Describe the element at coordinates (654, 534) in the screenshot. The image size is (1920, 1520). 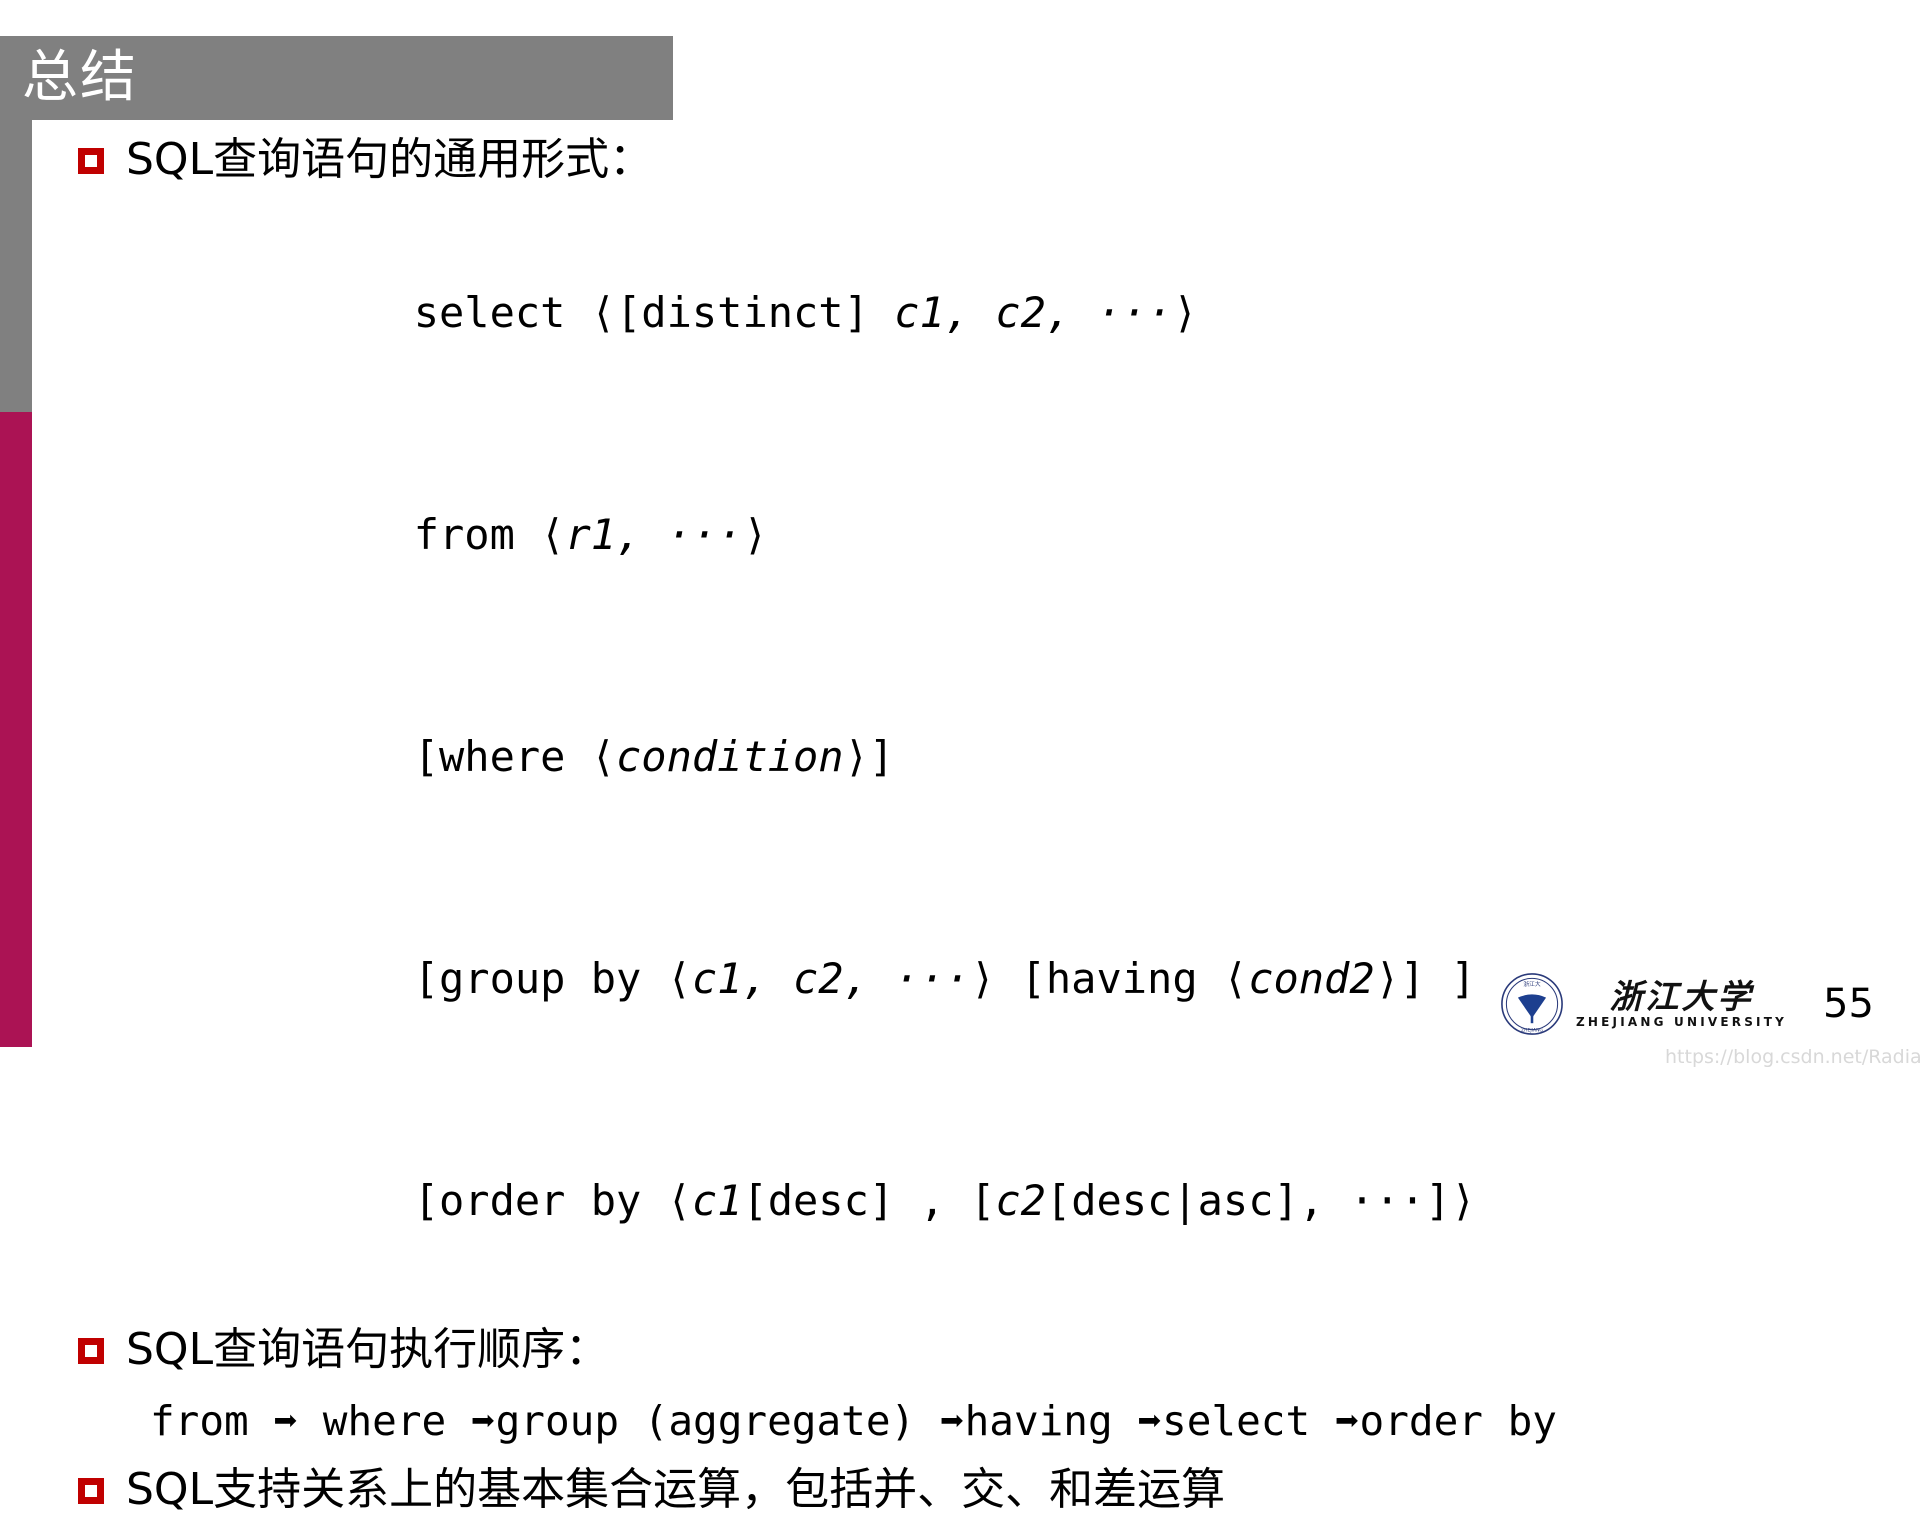
I see `syntax-variable: r1, ···` at that location.